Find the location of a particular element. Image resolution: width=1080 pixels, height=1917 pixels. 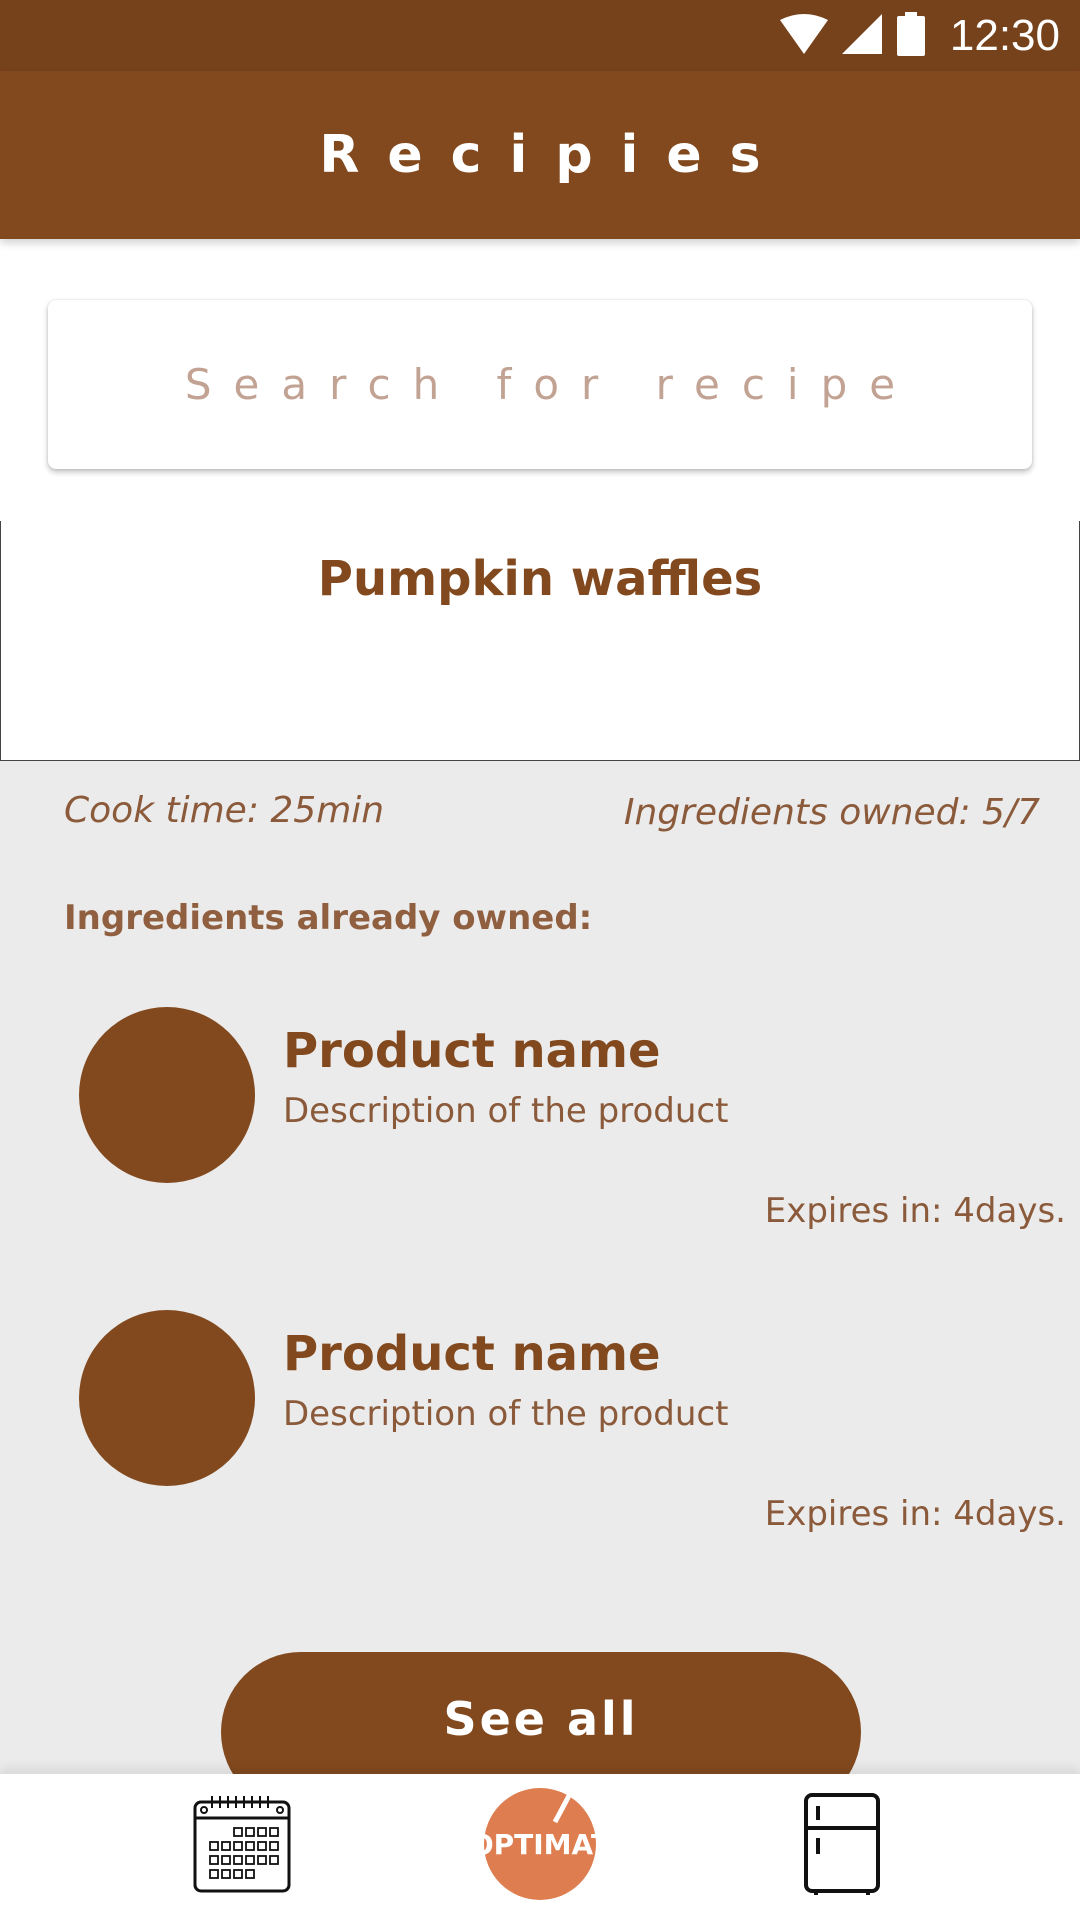

status-time: 12:30 is located at coordinates (1004, 35).